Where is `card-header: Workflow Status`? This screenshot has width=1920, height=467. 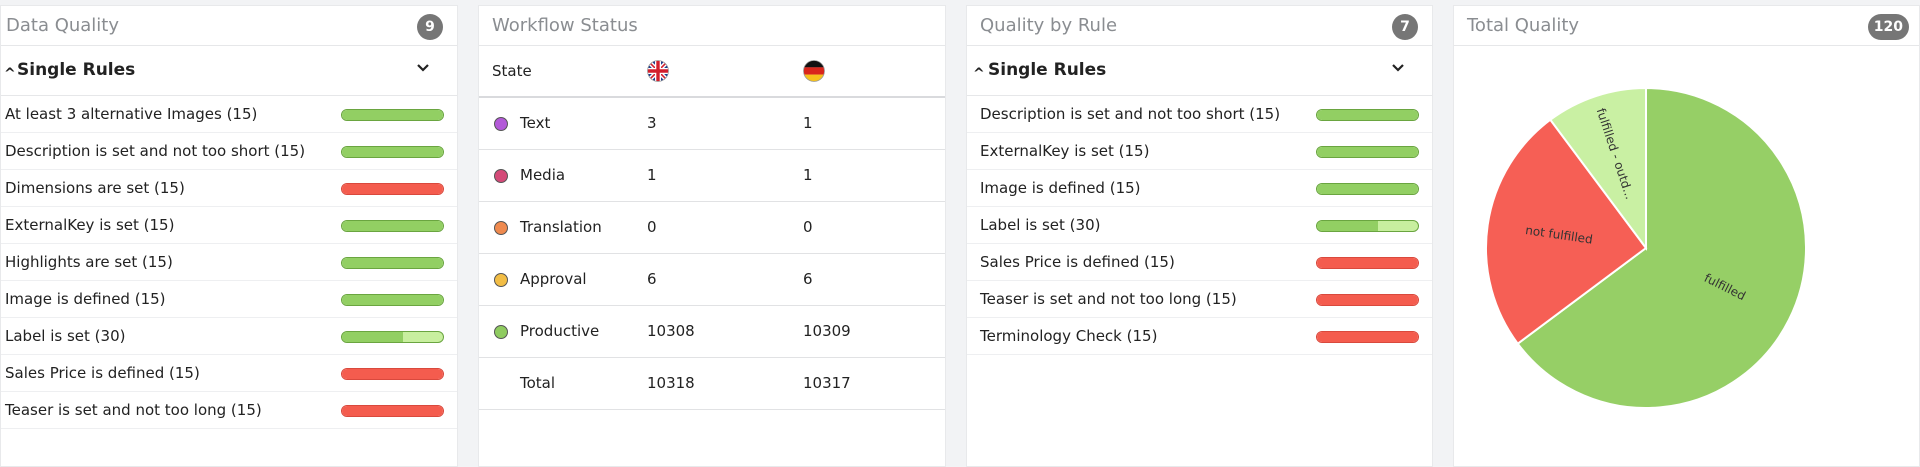
card-header: Workflow Status is located at coordinates (712, 26).